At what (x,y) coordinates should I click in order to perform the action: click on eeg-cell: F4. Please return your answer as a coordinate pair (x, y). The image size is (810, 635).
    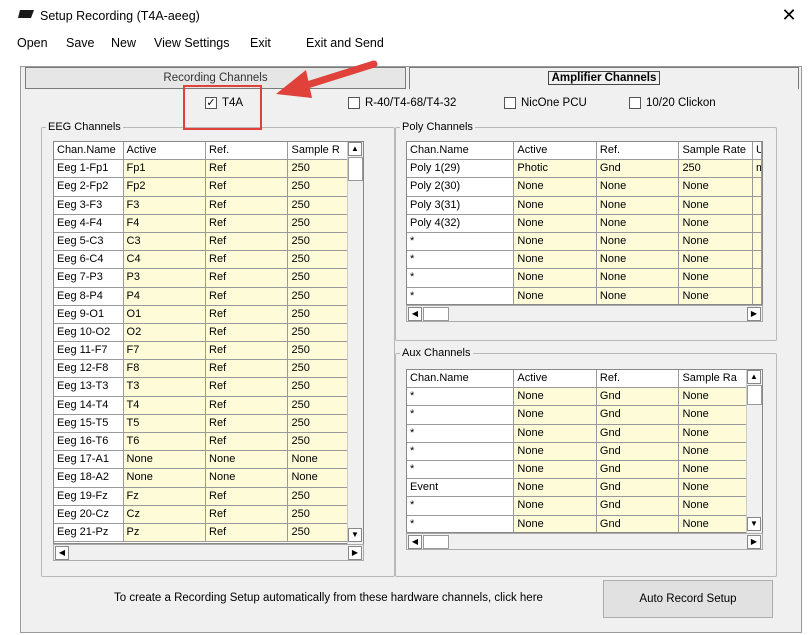
    Looking at the image, I should click on (165, 223).